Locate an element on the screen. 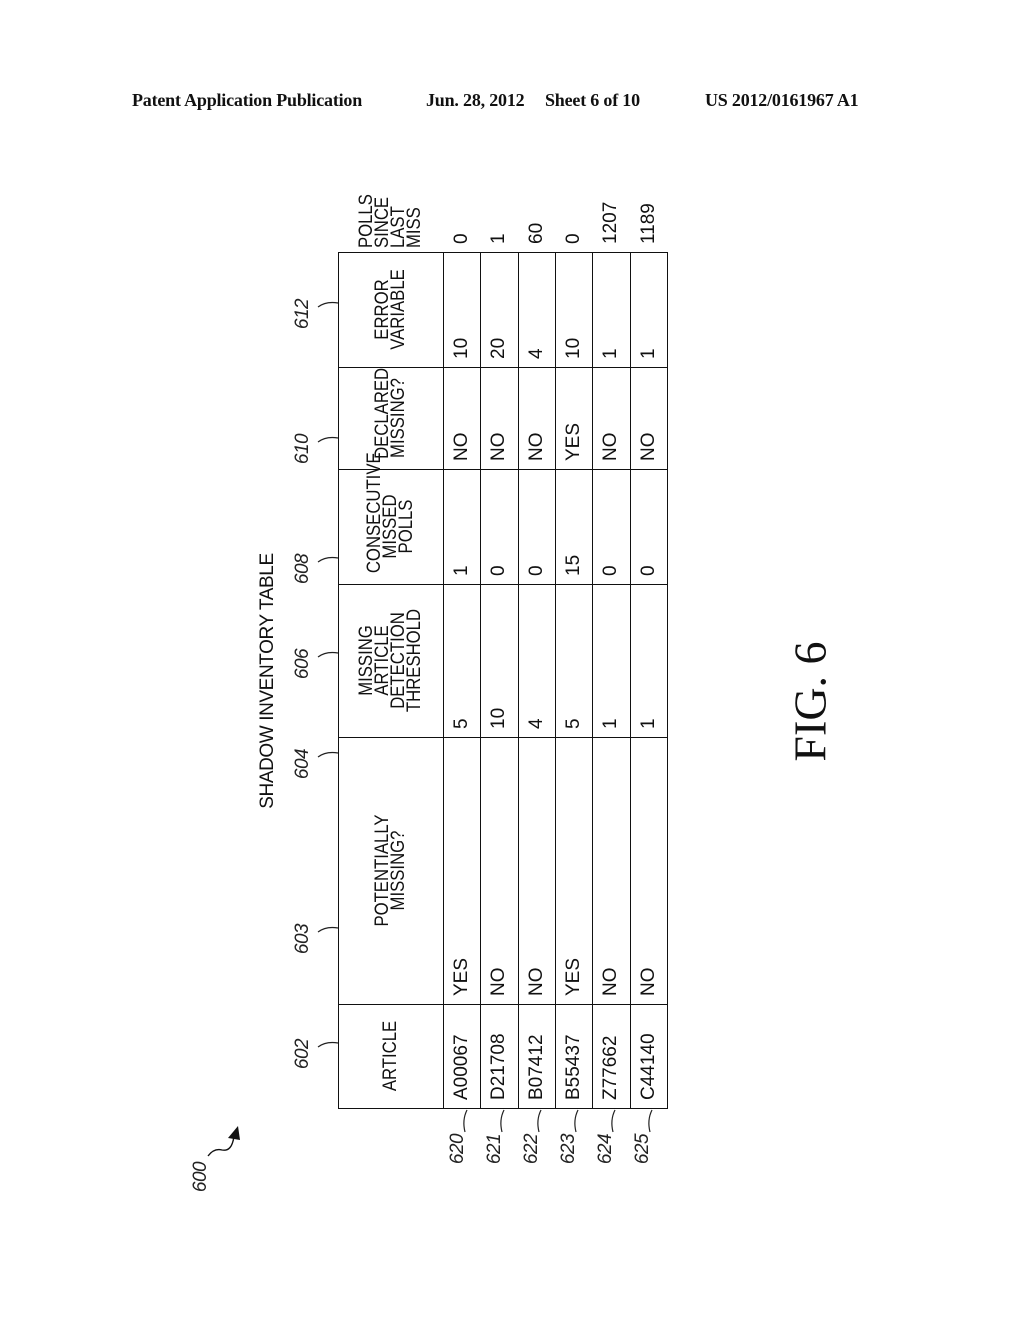 The width and height of the screenshot is (1024, 1320). table-reference-numeral: 600 is located at coordinates (201, 1177).